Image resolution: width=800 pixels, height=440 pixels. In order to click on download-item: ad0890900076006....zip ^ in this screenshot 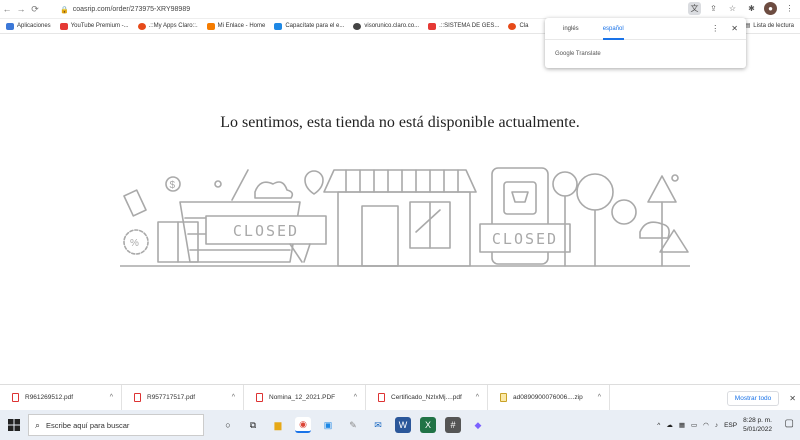, I will do `click(549, 397)`.